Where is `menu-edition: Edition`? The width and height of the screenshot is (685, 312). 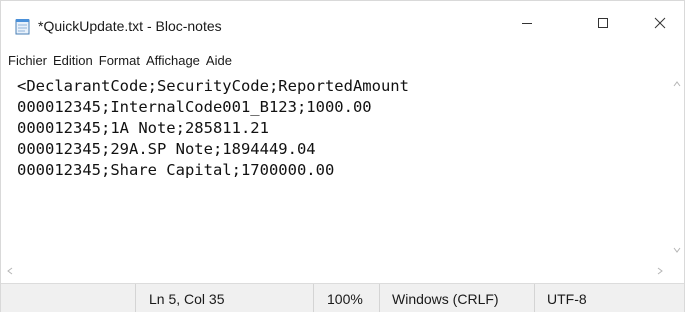 menu-edition: Edition is located at coordinates (73, 60).